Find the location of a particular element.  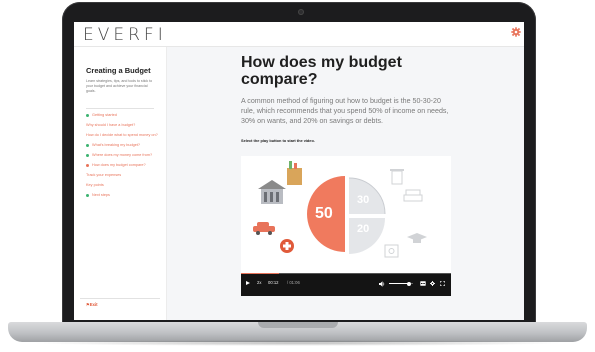

exit-label: Exit is located at coordinates (93, 304).